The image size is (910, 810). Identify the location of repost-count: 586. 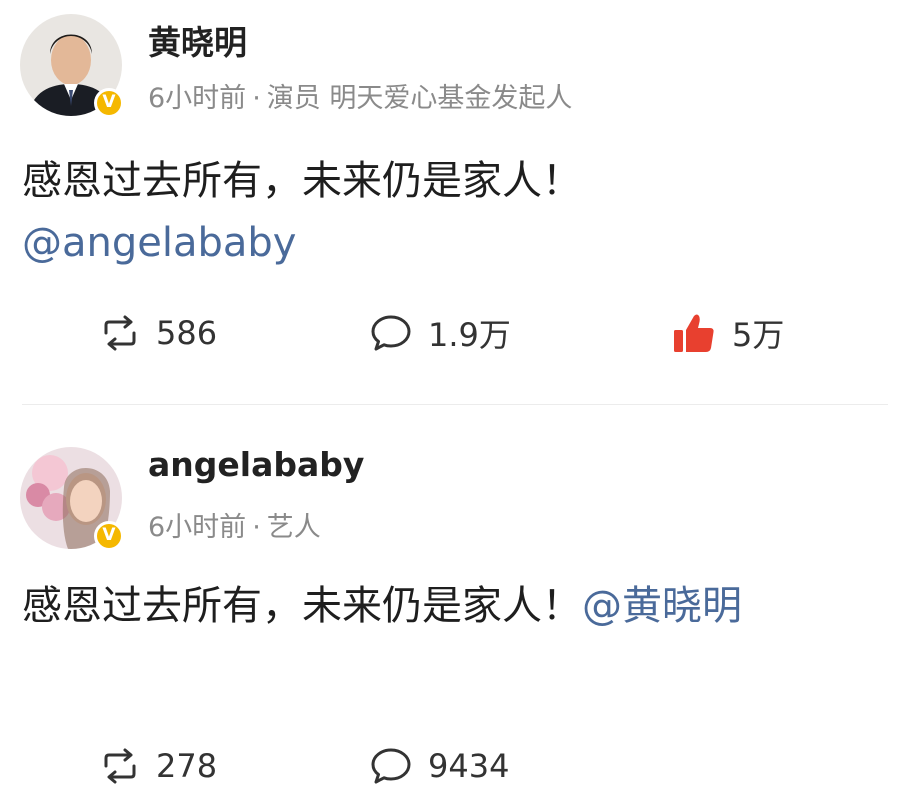
(187, 333).